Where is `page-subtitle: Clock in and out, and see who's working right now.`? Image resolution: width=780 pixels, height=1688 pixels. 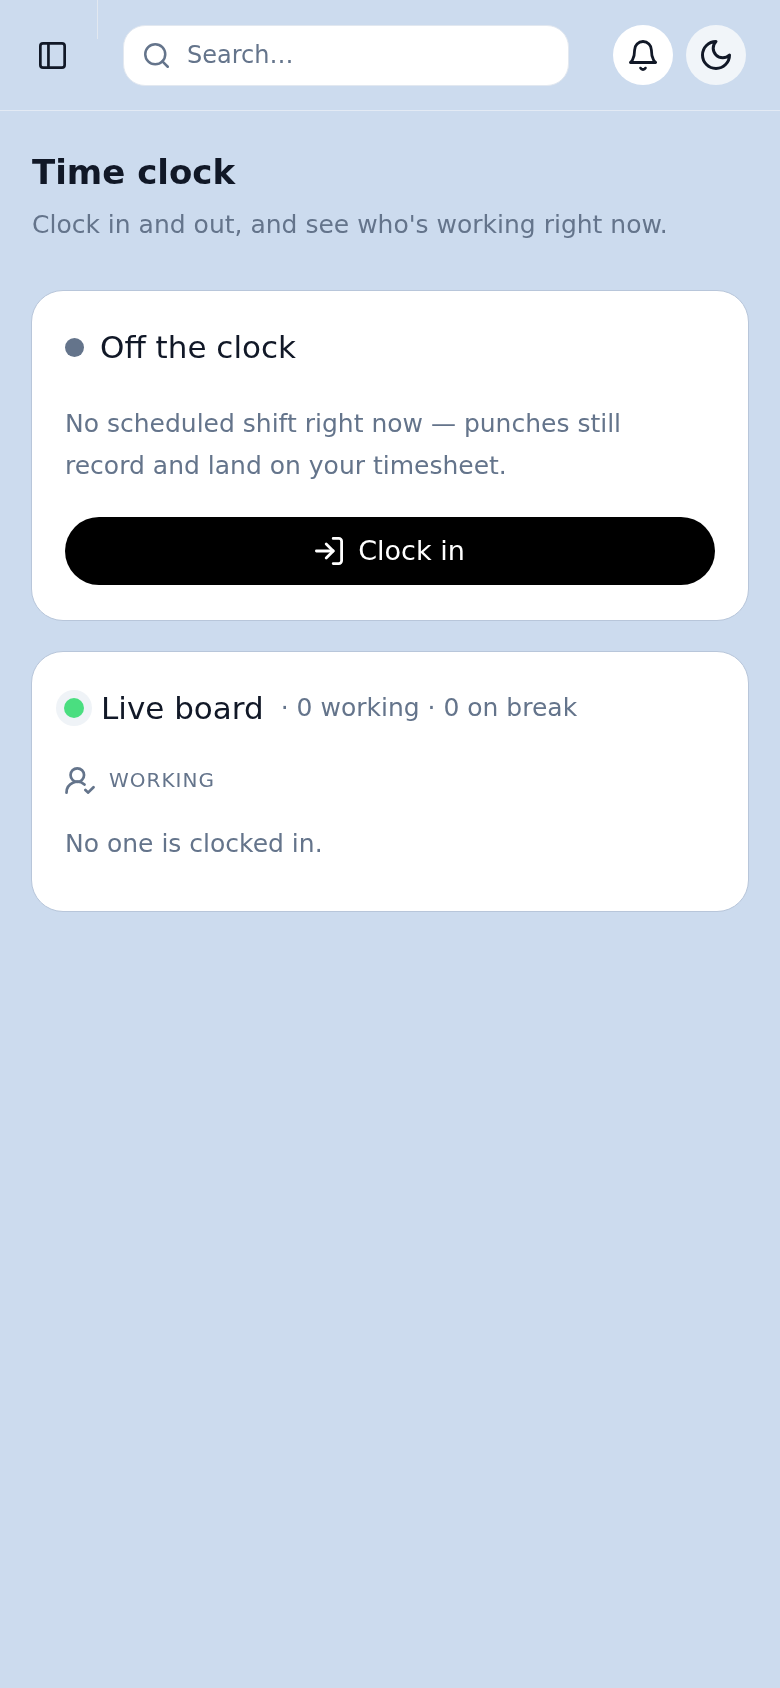
page-subtitle: Clock in and out, and see who's working right now. is located at coordinates (350, 225).